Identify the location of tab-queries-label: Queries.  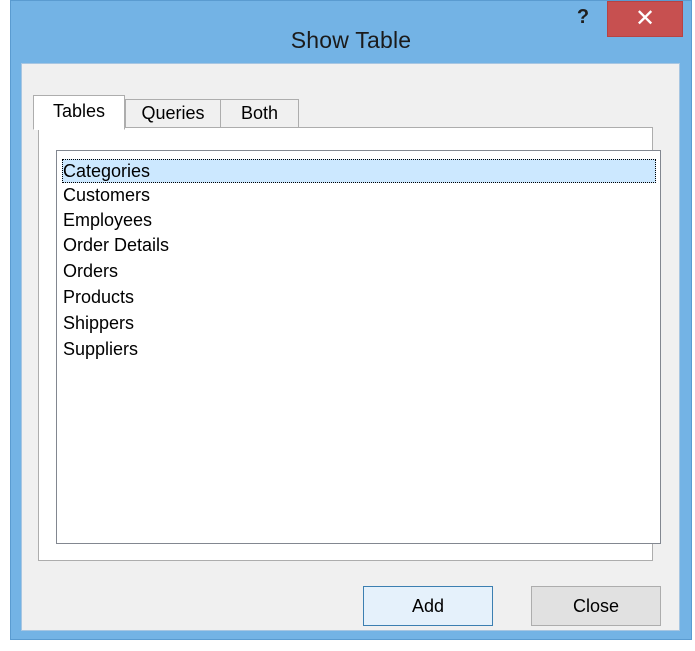
(173, 113).